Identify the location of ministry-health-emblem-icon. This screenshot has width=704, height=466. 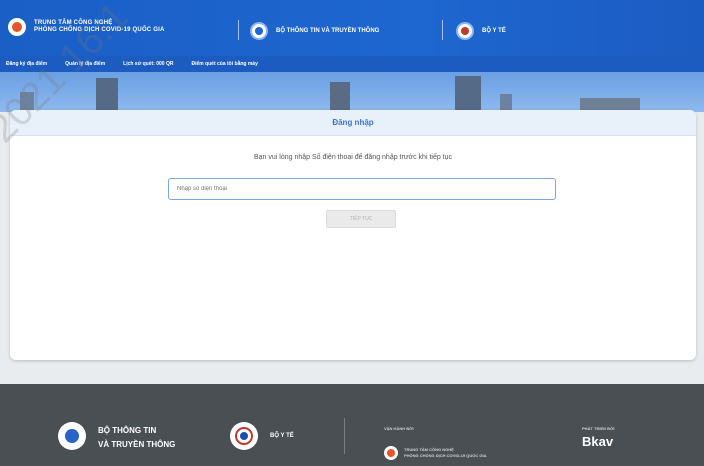
(465, 31).